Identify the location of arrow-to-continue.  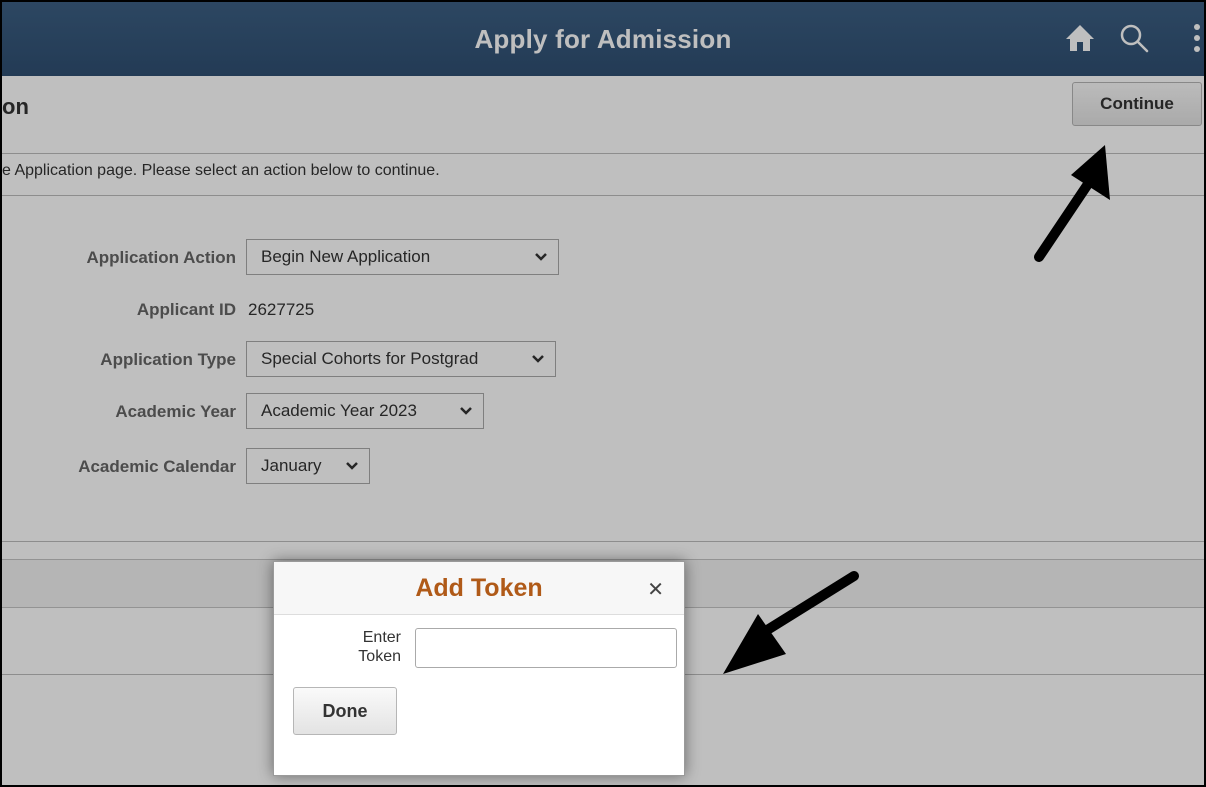
(1072, 203).